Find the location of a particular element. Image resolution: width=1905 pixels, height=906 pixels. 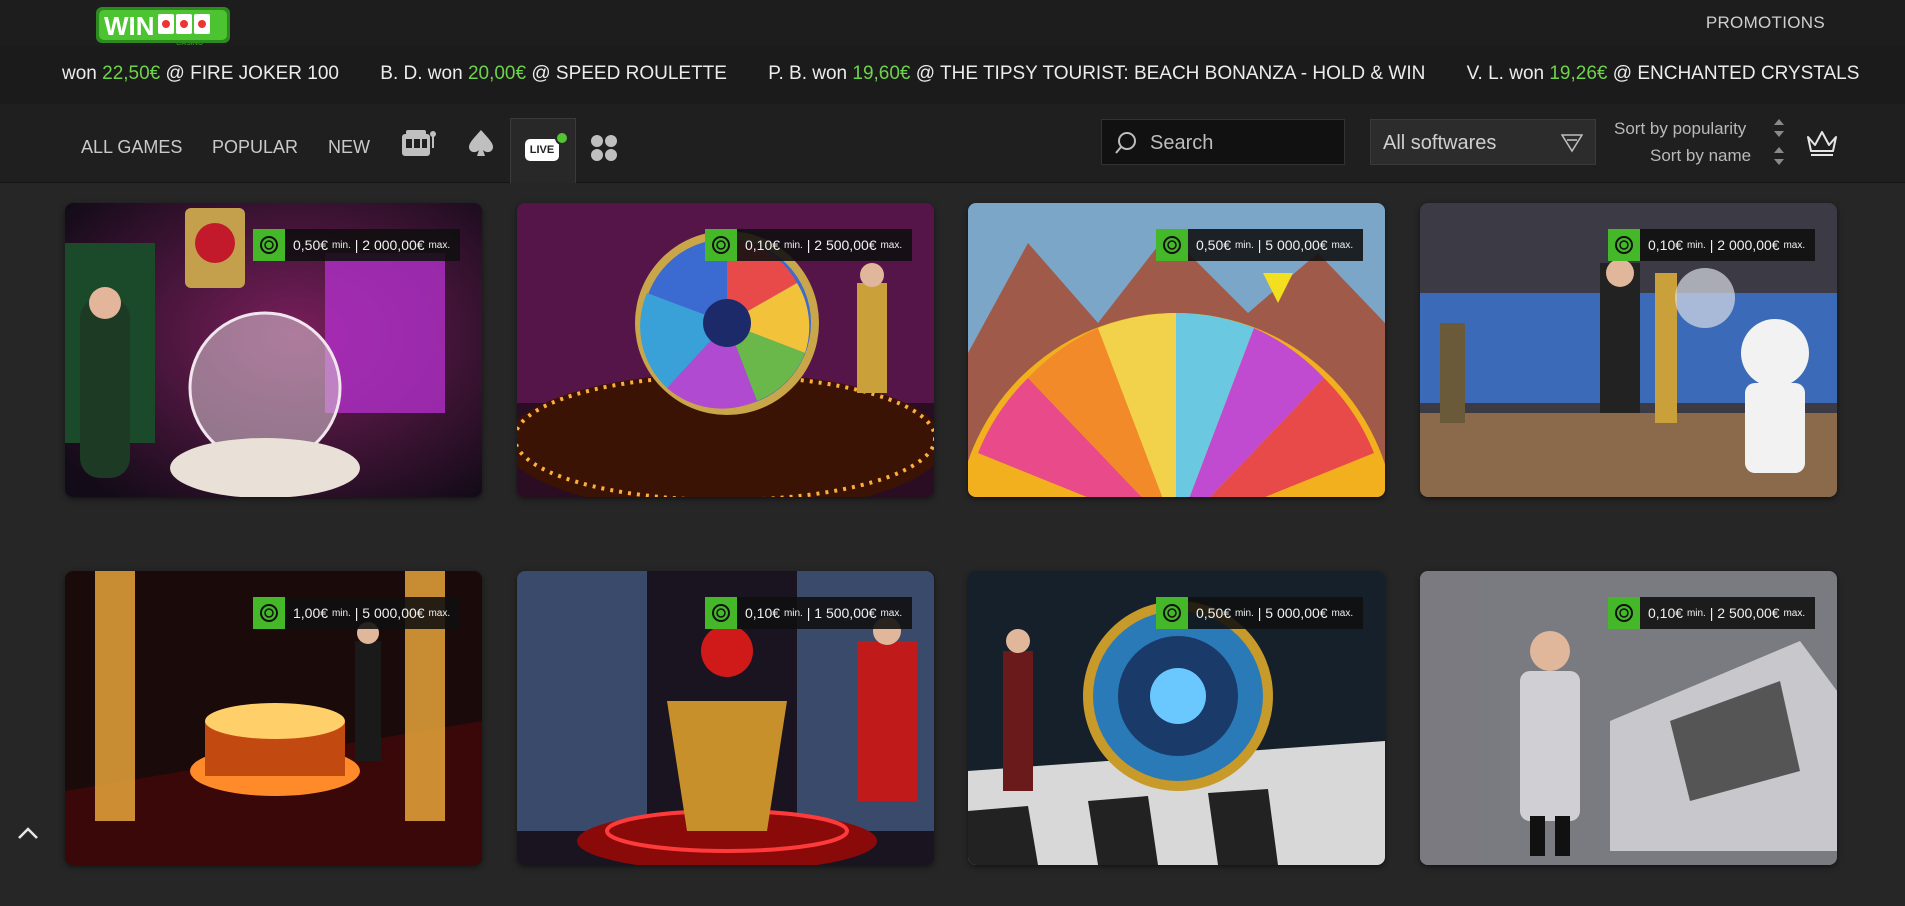

search-box is located at coordinates (1223, 142).